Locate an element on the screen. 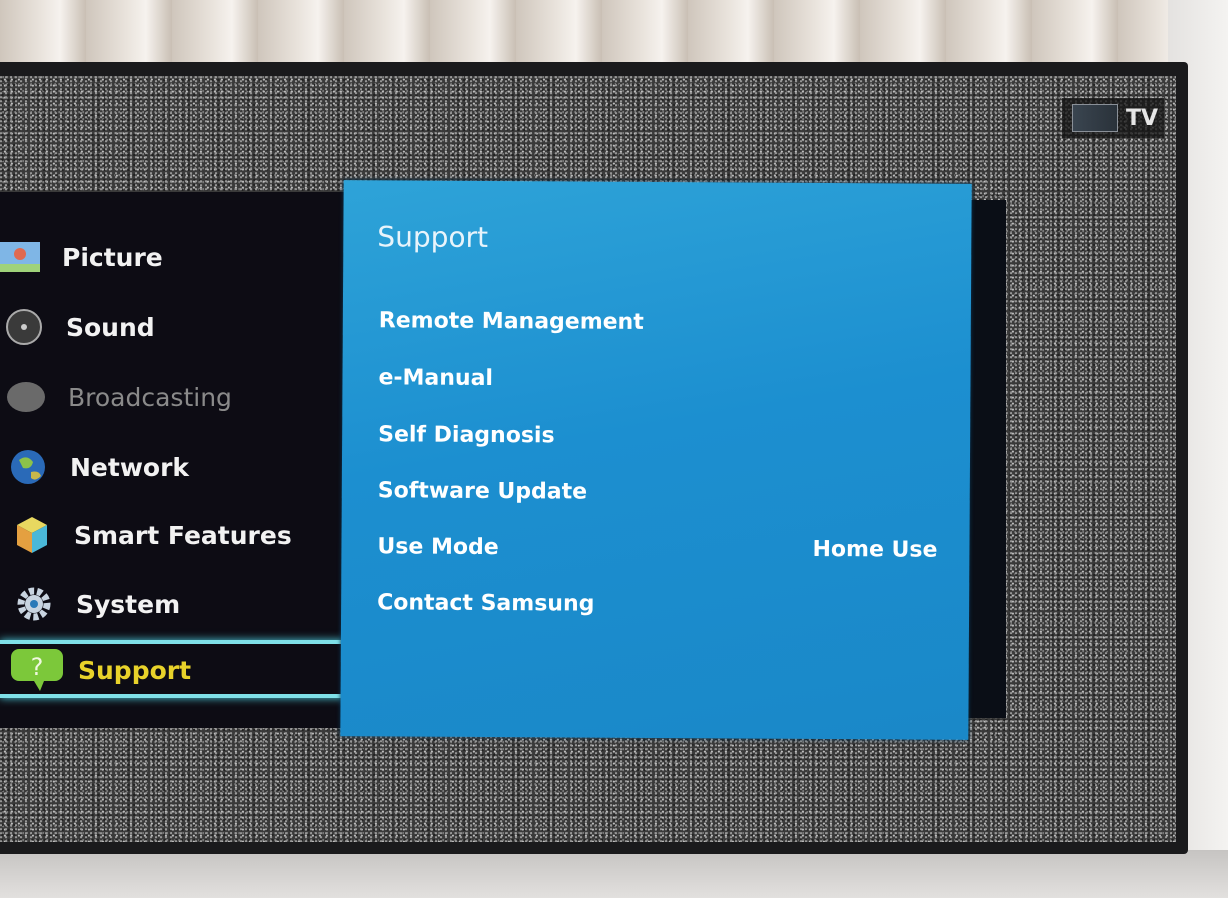 This screenshot has width=1228, height=898. sidebar-item-system: System is located at coordinates (97, 604).